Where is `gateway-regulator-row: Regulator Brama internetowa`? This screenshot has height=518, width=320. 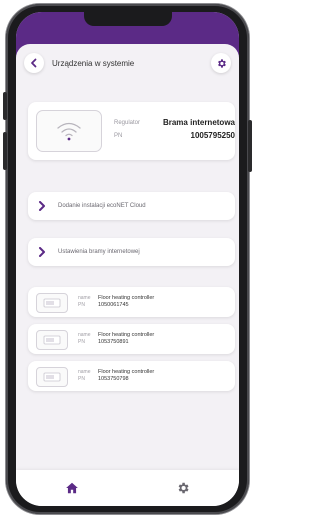 gateway-regulator-row: Regulator Brama internetowa is located at coordinates (174, 122).